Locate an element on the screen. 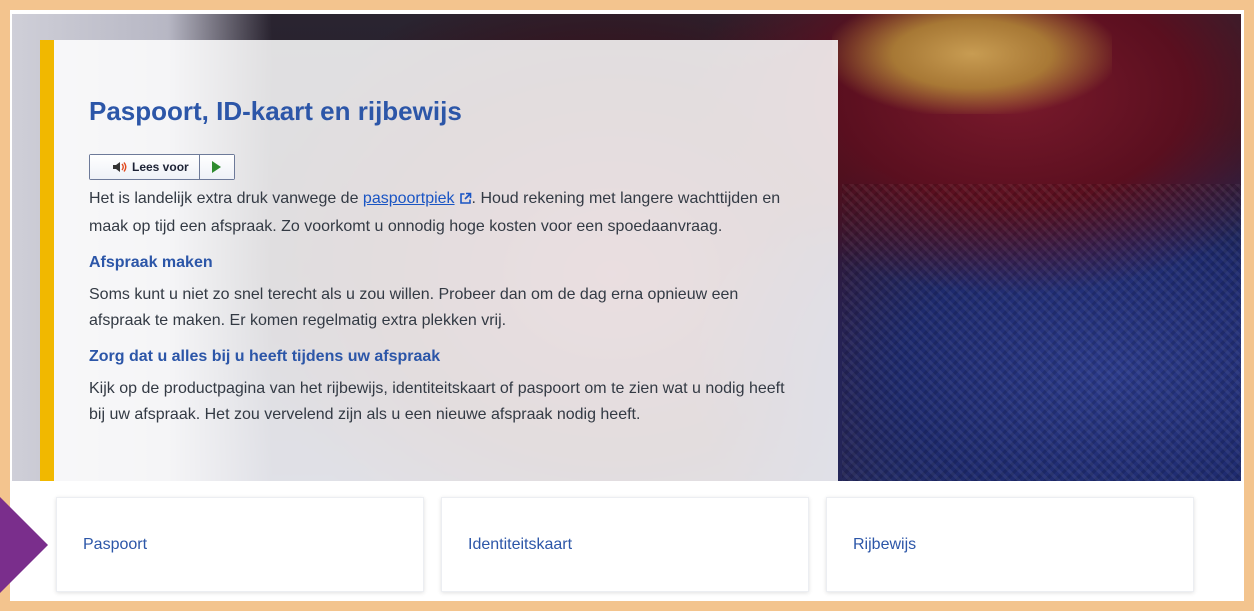 The image size is (1254, 611). section-heading-afspraak-maken: Afspraak maken is located at coordinates (151, 262).